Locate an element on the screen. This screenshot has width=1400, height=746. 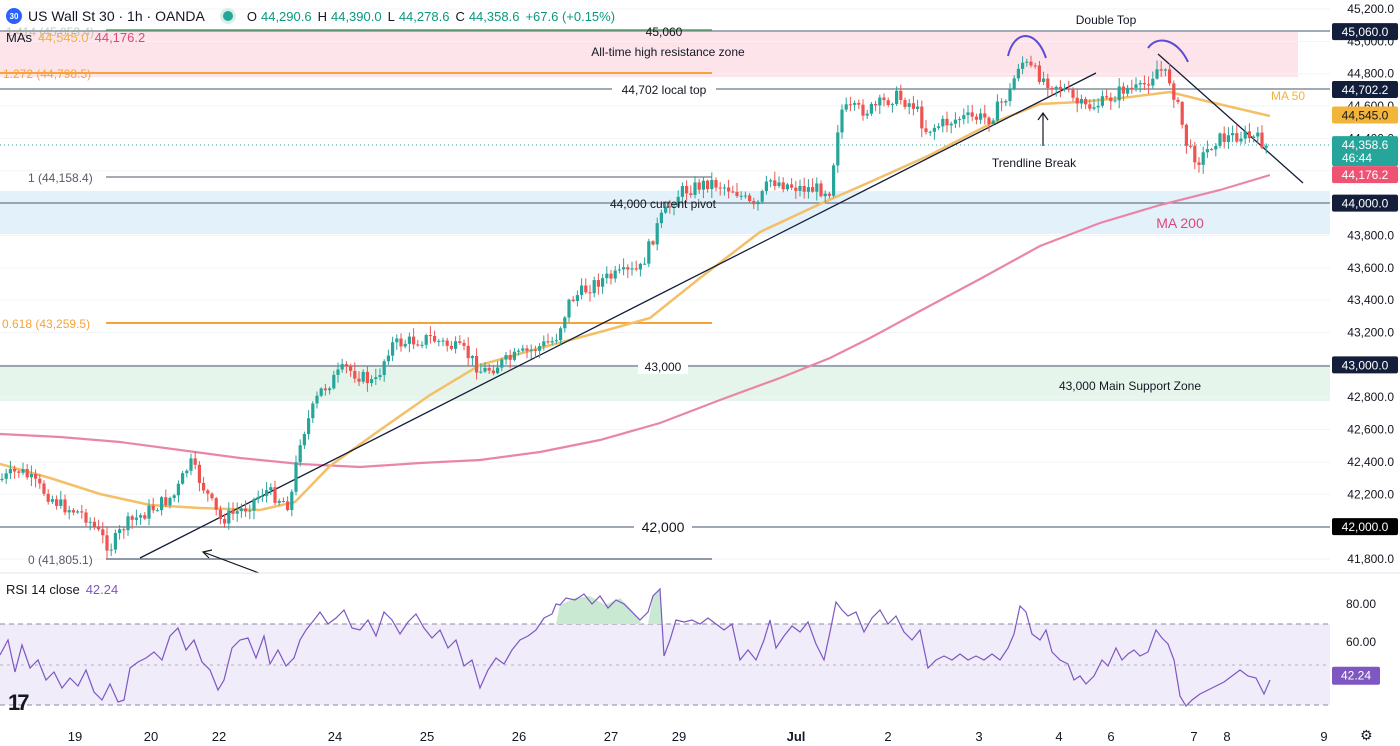
price-tag-label: 44,702.2 is located at coordinates (1365, 90).